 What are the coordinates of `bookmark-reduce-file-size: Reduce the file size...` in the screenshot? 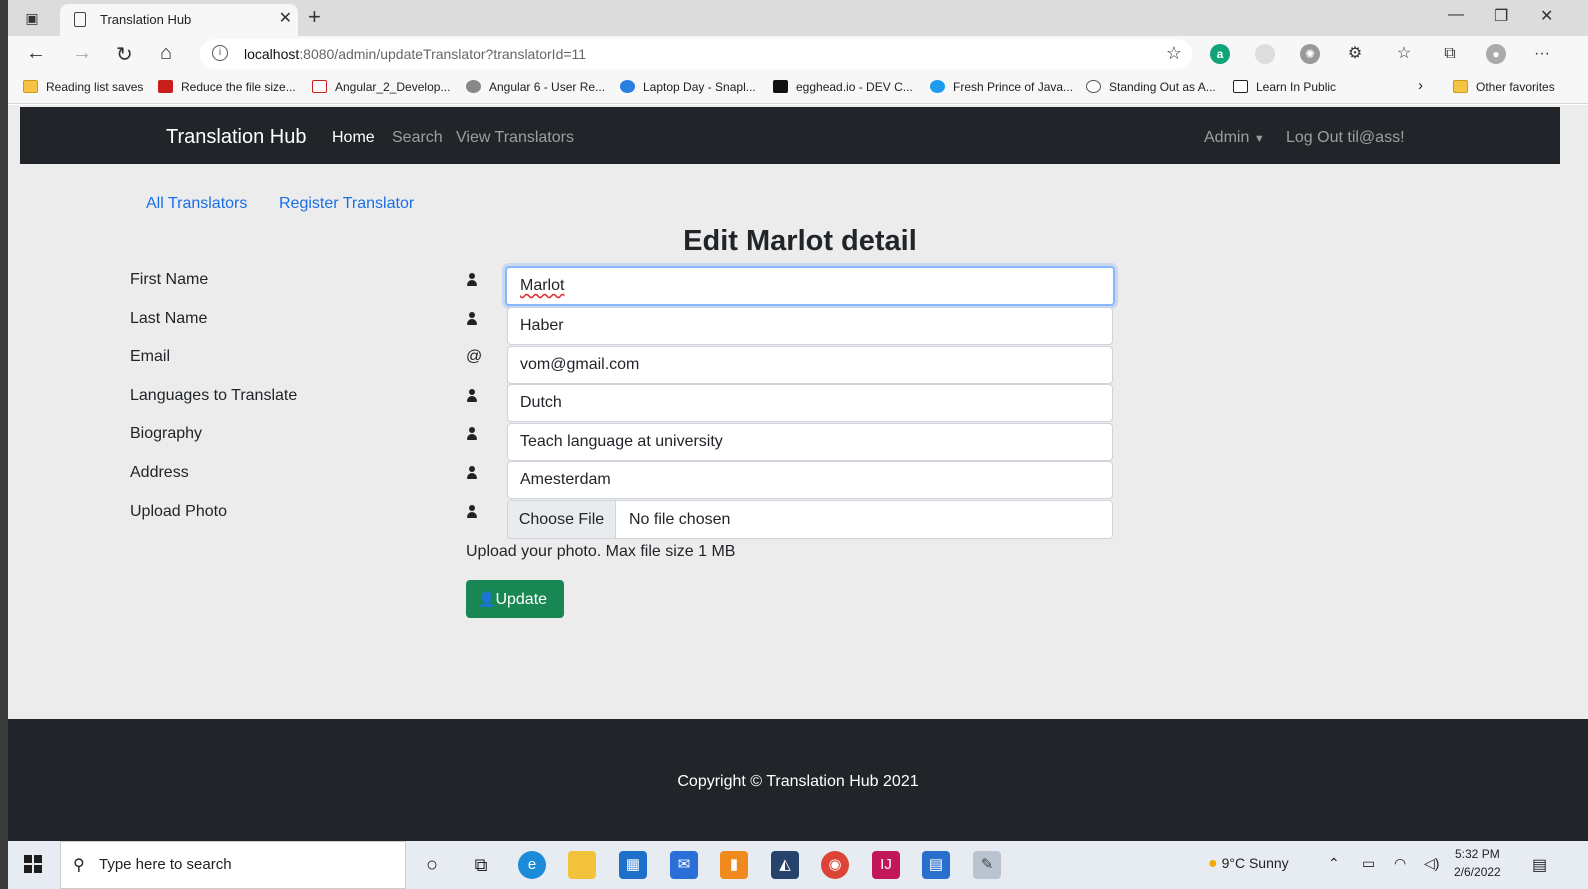 It's located at (227, 87).